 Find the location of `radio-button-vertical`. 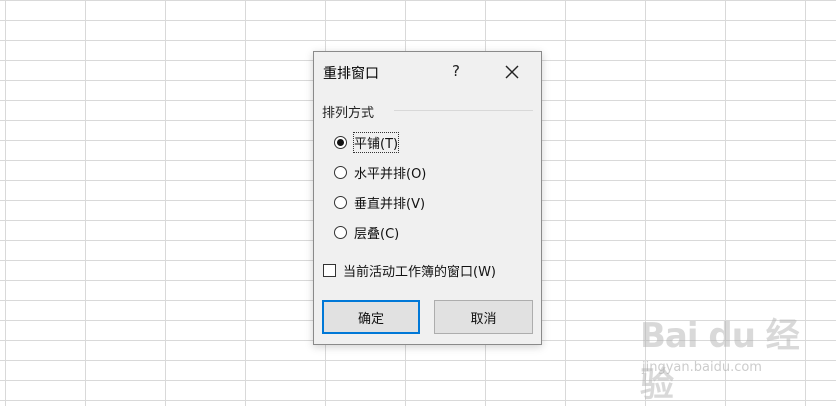

radio-button-vertical is located at coordinates (340, 202).